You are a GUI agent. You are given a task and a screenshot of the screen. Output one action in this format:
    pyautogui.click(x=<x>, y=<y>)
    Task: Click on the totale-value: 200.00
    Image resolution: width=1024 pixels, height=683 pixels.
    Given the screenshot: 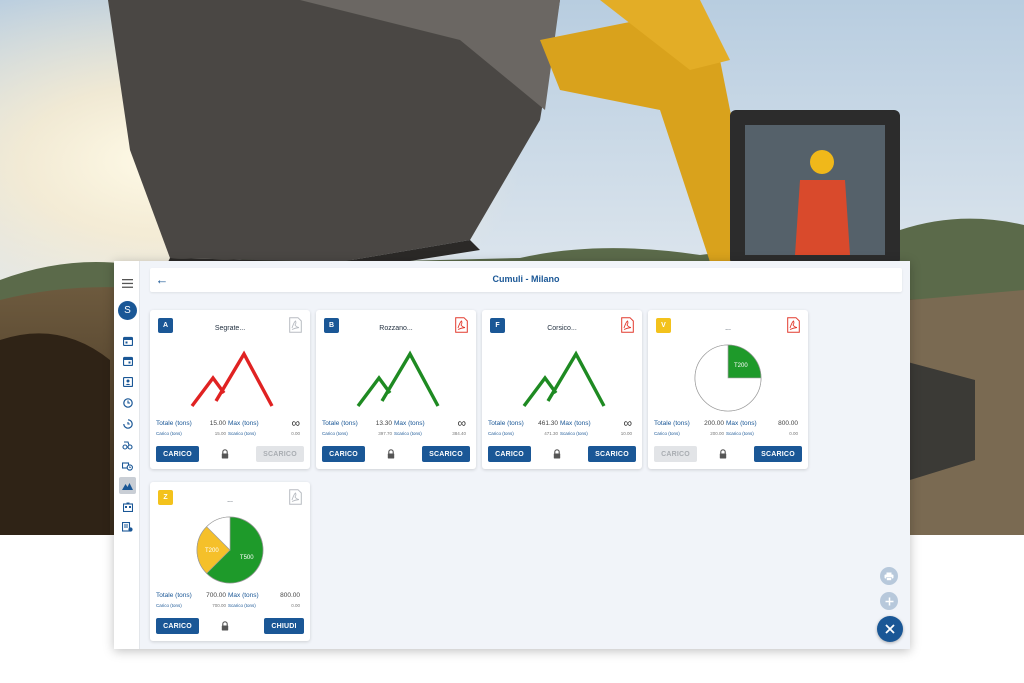 What is the action you would take?
    pyautogui.click(x=714, y=423)
    